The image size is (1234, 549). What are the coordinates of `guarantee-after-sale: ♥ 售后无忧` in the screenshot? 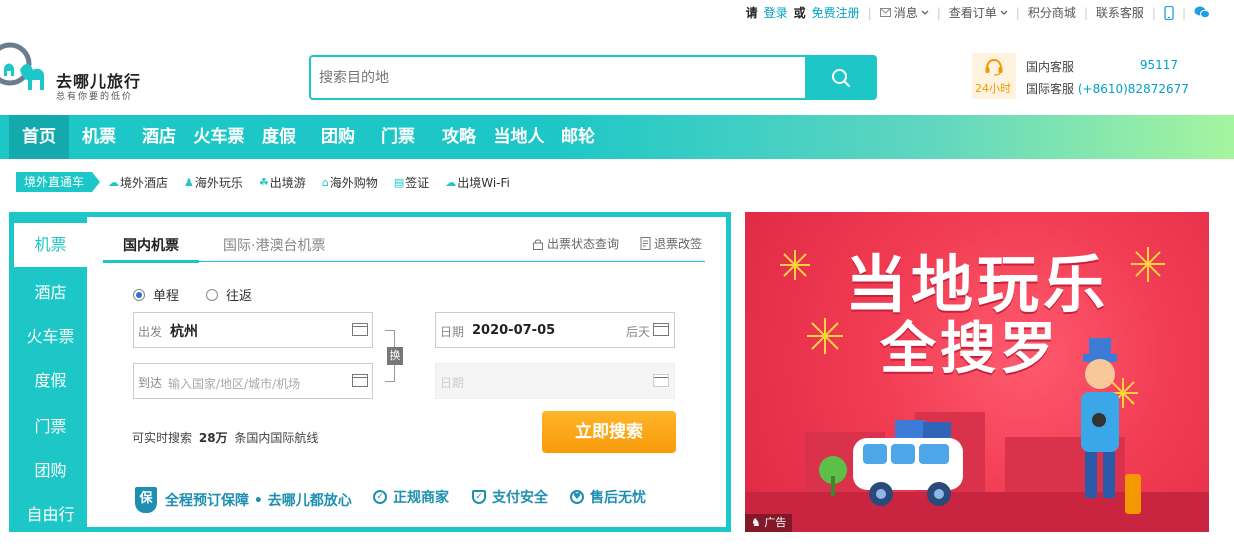 It's located at (608, 497).